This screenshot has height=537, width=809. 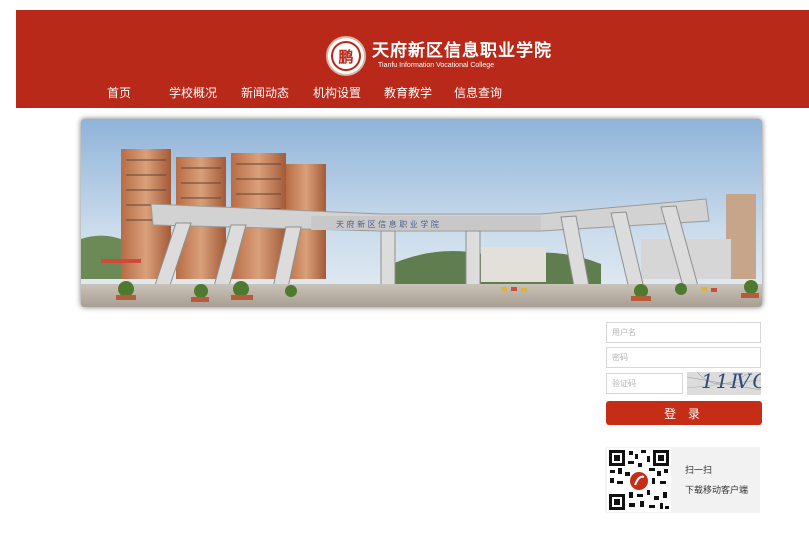 I want to click on qr-code-icon, so click(x=639, y=480).